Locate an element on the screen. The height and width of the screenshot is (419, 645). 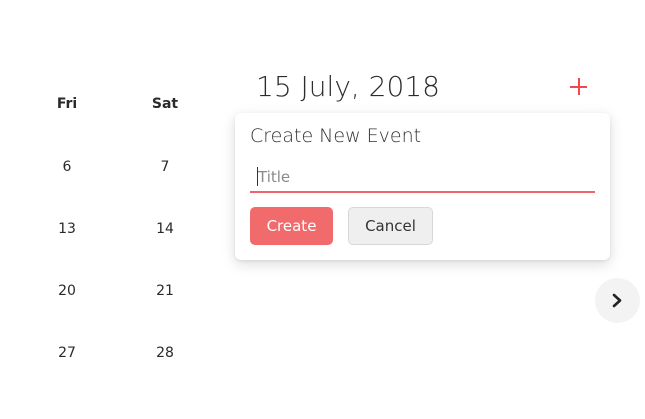
day-header-sat: Sat is located at coordinates (165, 104).